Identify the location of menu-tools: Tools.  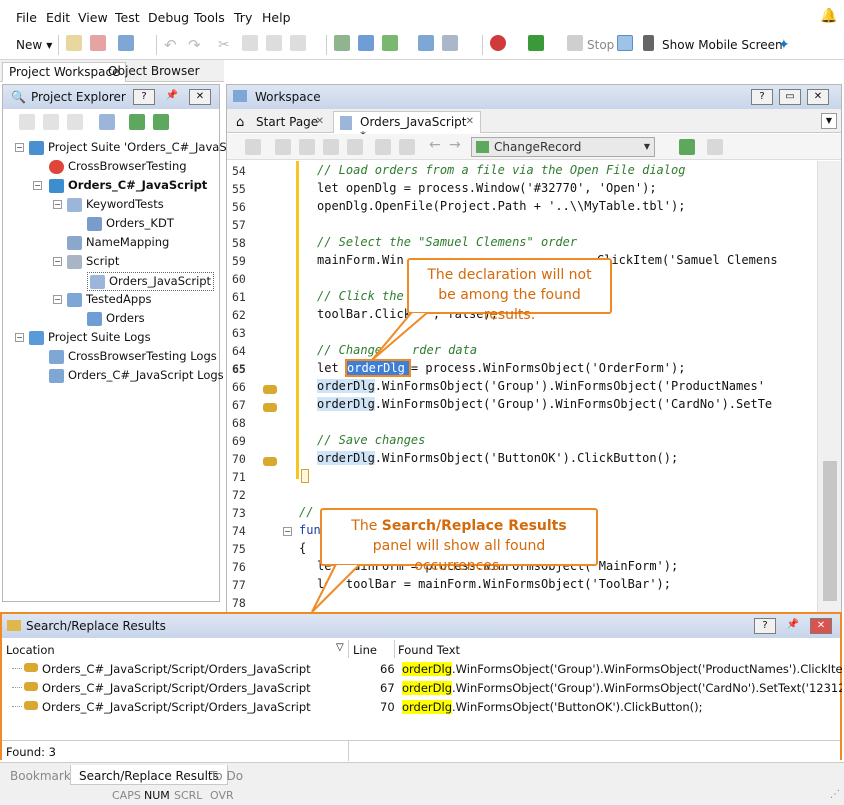
(209, 17).